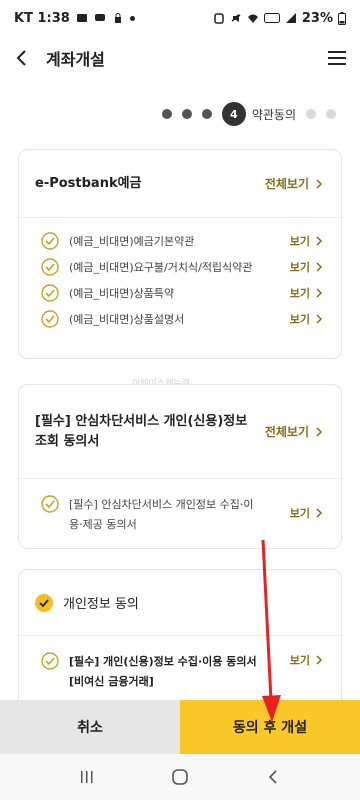  I want to click on terms-item: (예금_비대면)상품특약 보기, so click(183, 293).